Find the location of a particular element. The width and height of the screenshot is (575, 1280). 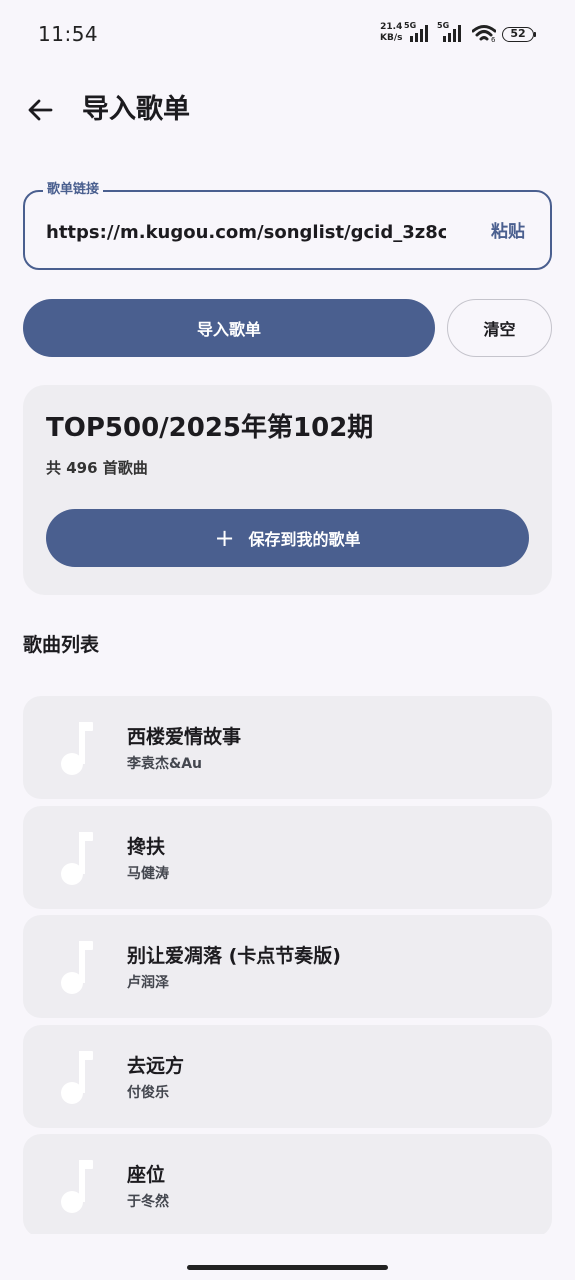

song-title: 搀扶 is located at coordinates (146, 846).